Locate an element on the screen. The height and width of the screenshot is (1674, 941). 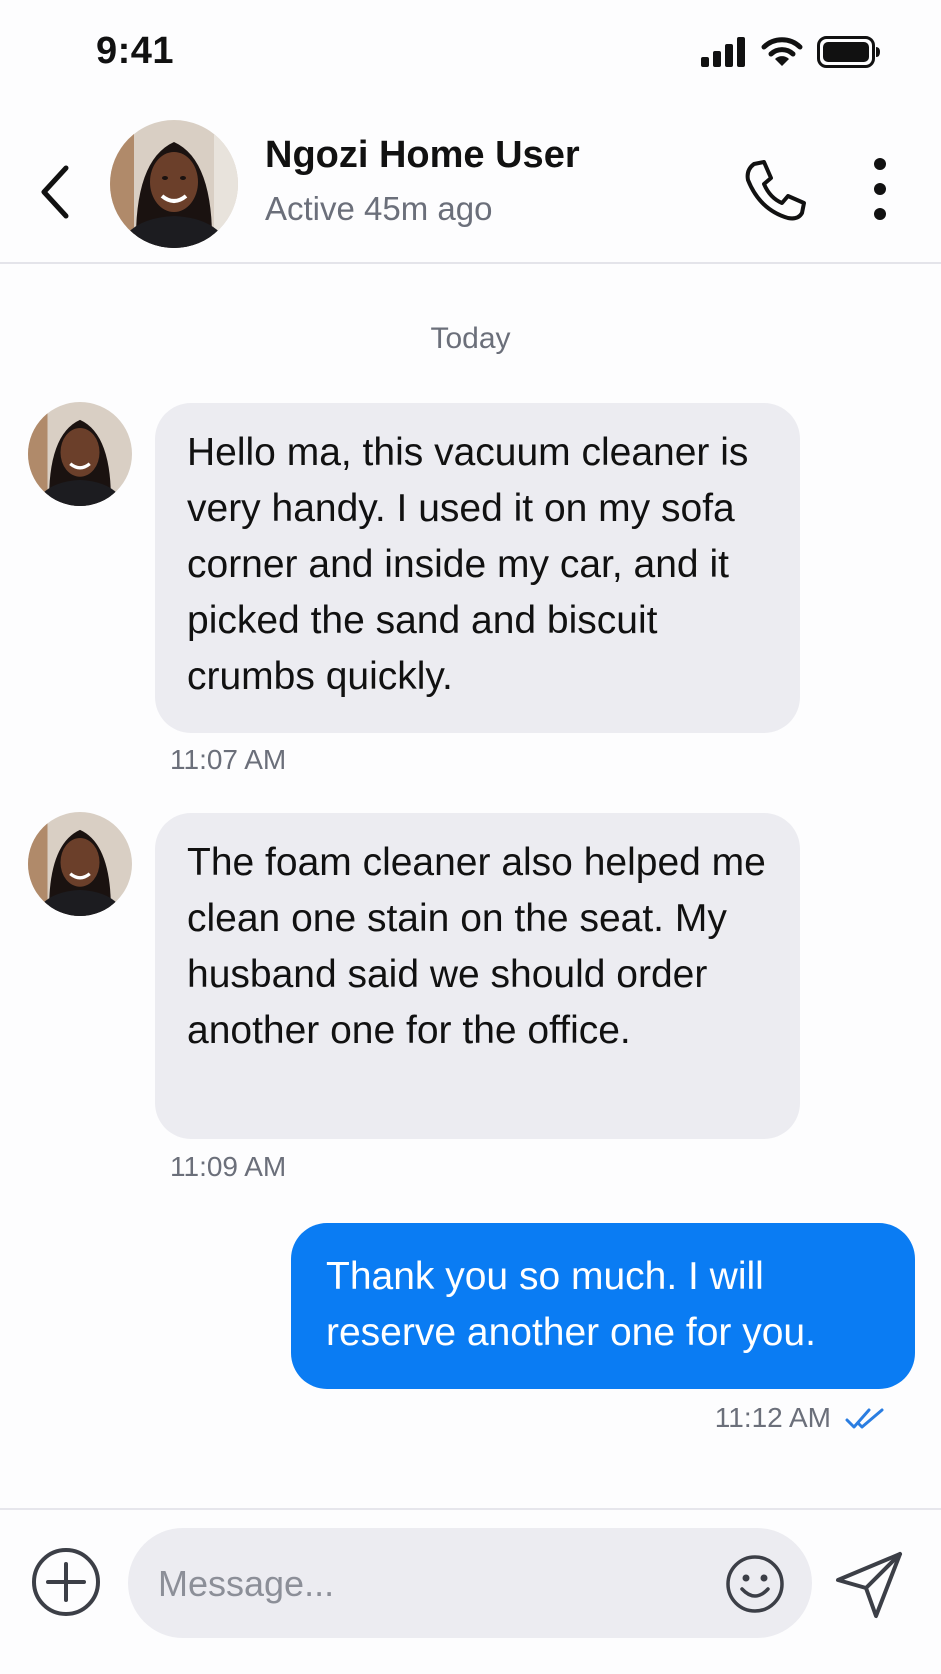
contact-presence: Active 45m ago is located at coordinates (379, 208).